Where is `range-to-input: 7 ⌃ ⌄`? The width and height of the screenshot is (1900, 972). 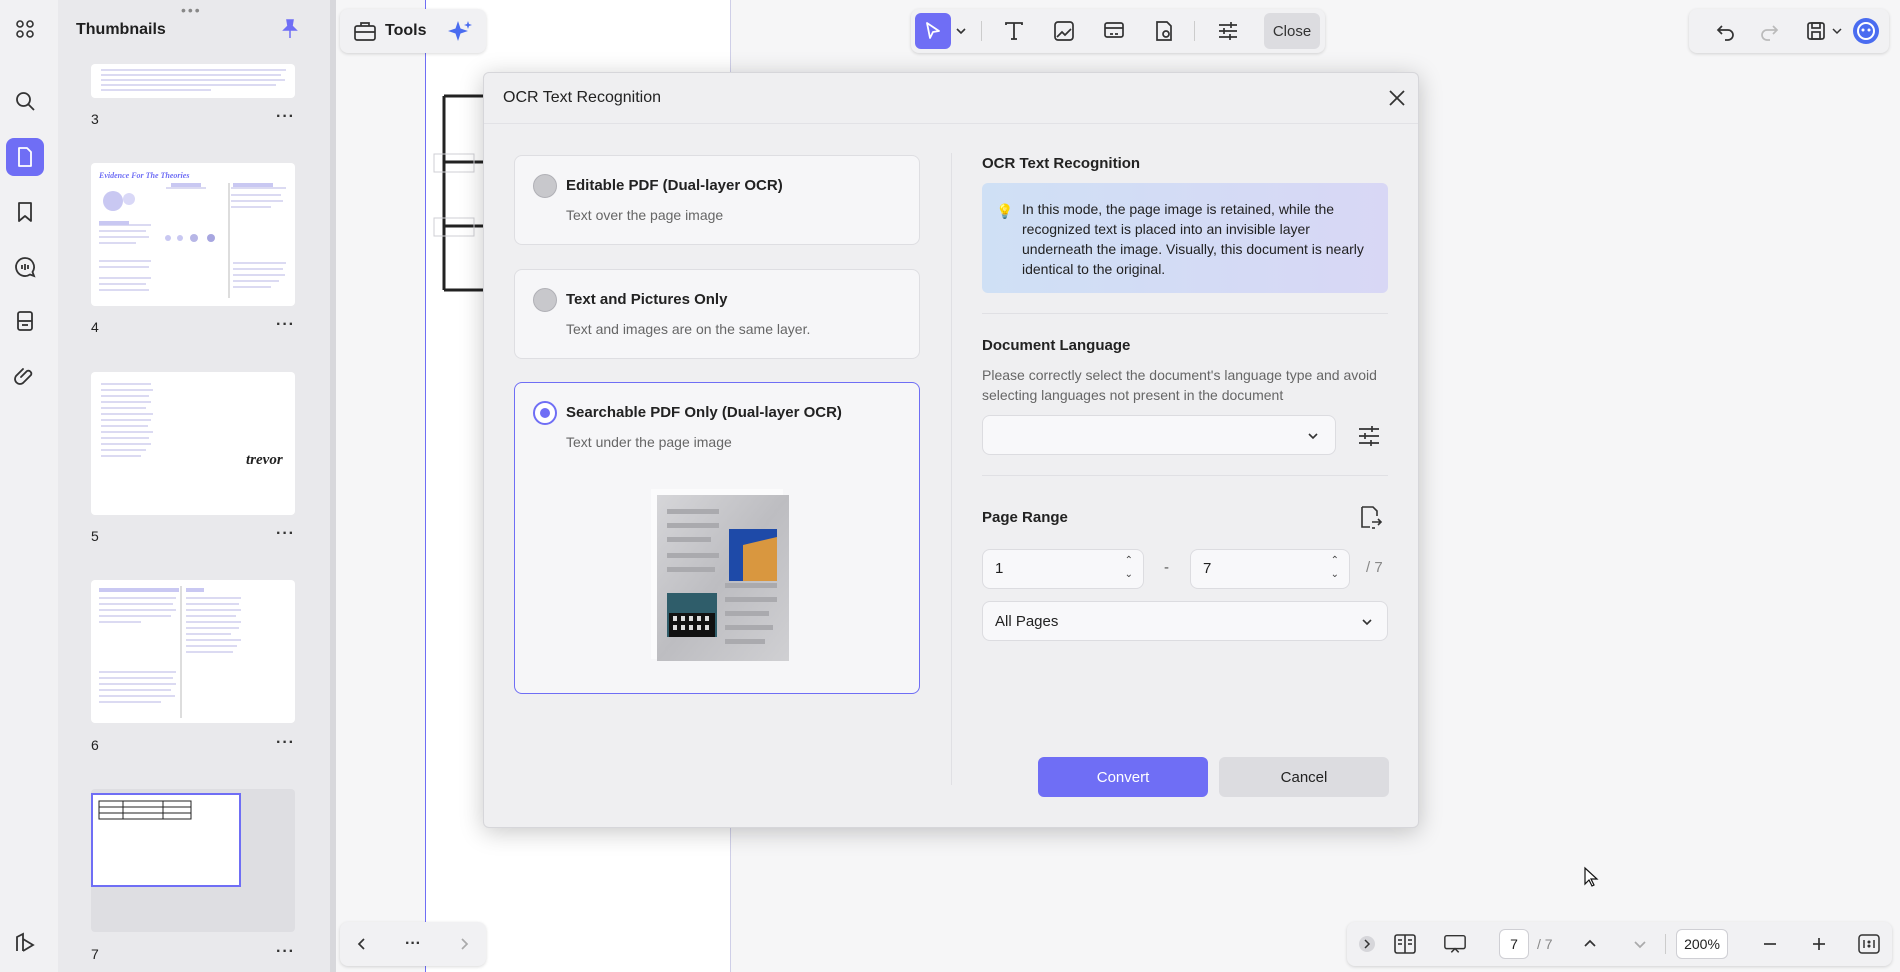 range-to-input: 7 ⌃ ⌄ is located at coordinates (1270, 569).